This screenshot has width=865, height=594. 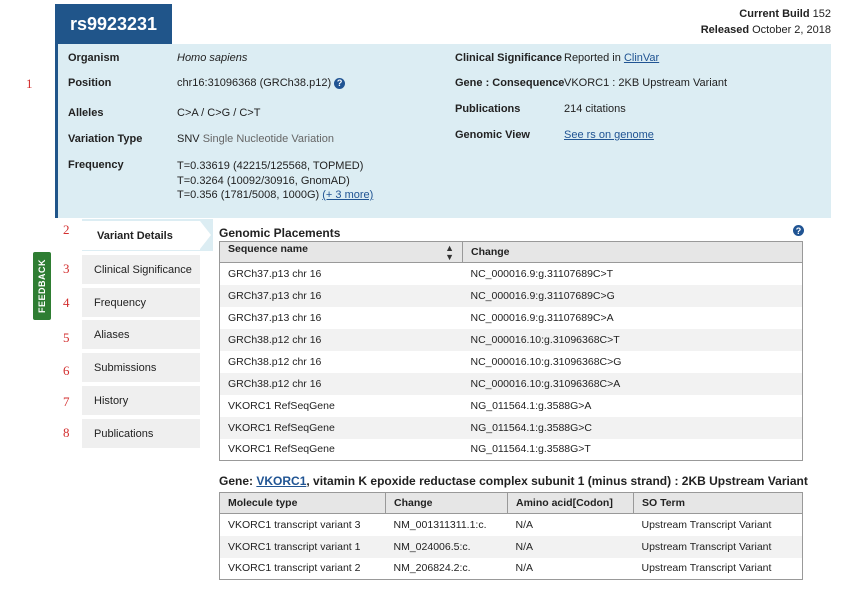 What do you see at coordinates (268, 139) in the screenshot?
I see `variation-type-desc: Single Nucleotide Variation` at bounding box center [268, 139].